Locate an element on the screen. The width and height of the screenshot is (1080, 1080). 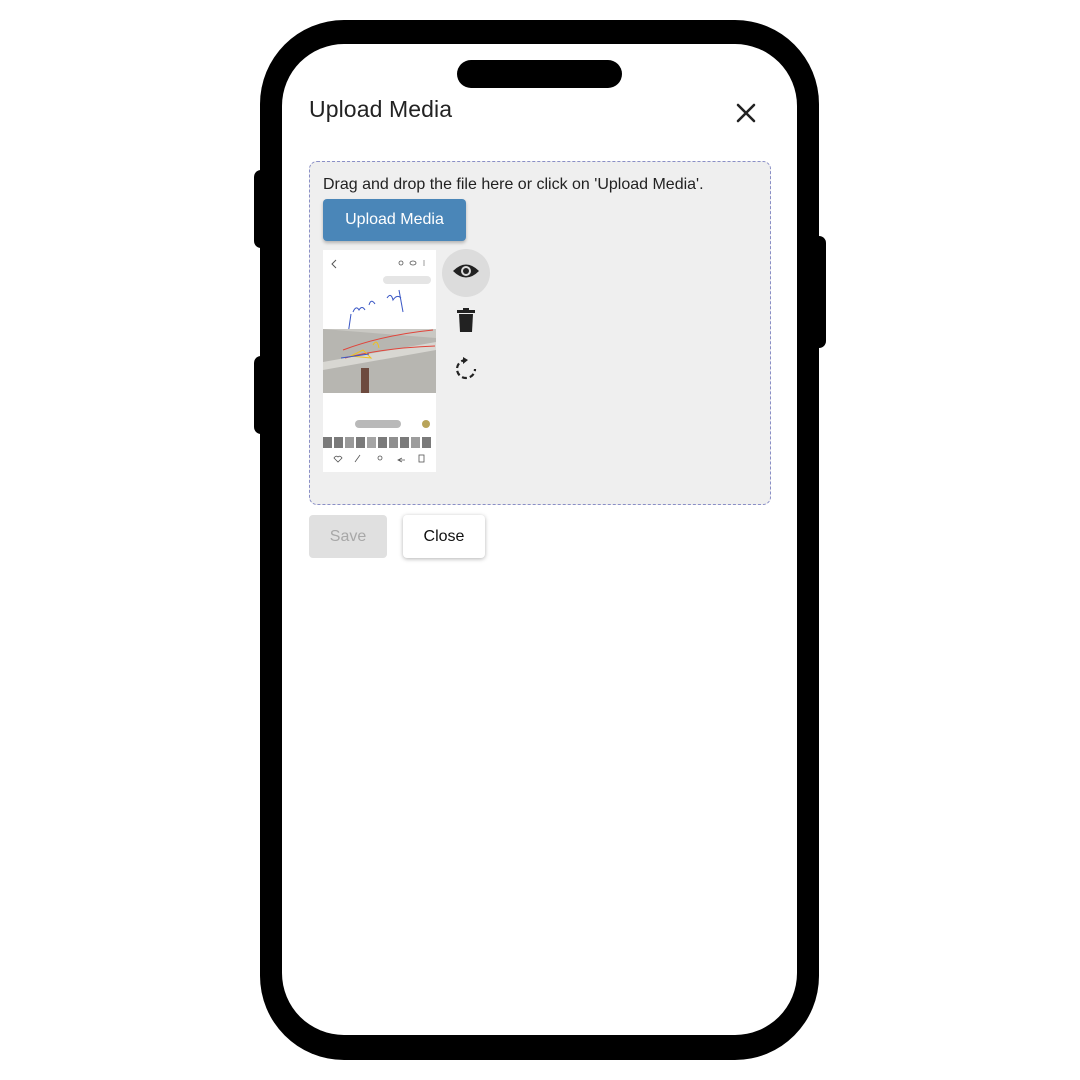
eye-icon is located at coordinates (466, 273).